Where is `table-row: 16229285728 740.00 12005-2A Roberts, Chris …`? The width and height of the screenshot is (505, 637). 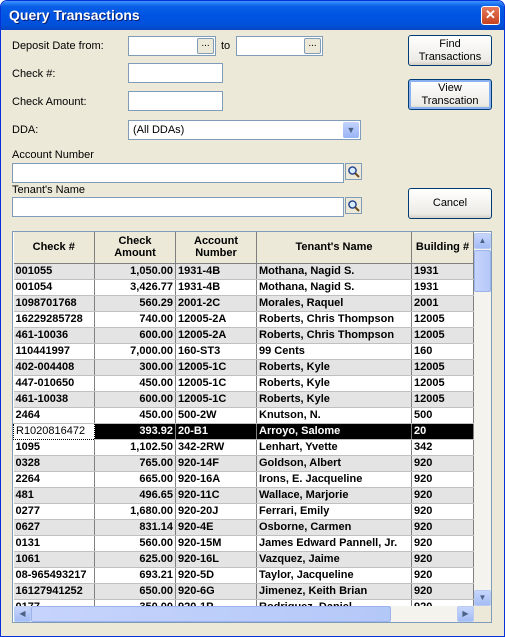 table-row: 16229285728 740.00 12005-2A Roberts, Chris … is located at coordinates (243, 319).